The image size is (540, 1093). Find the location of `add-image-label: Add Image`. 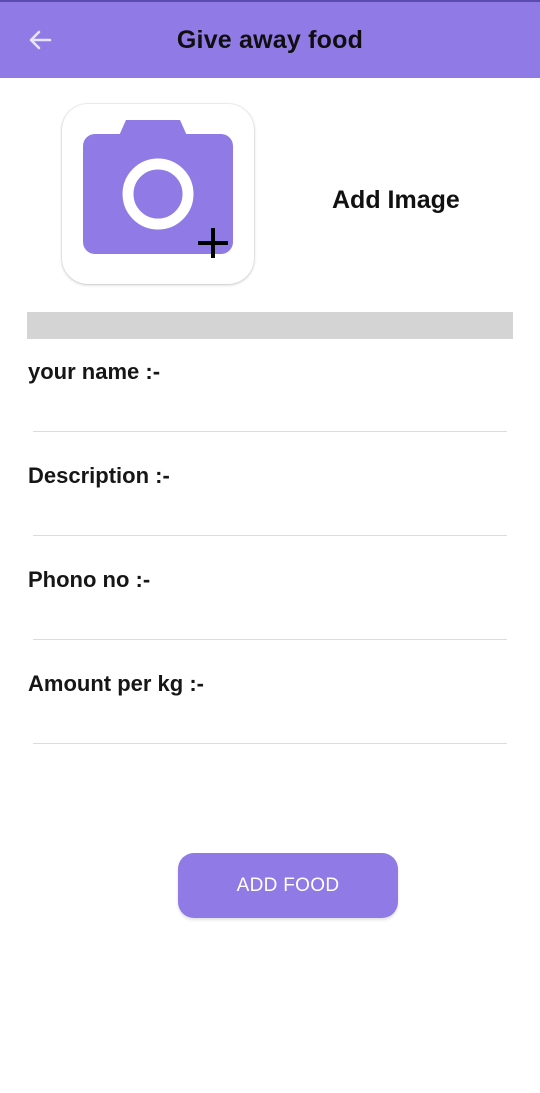

add-image-label: Add Image is located at coordinates (396, 200).